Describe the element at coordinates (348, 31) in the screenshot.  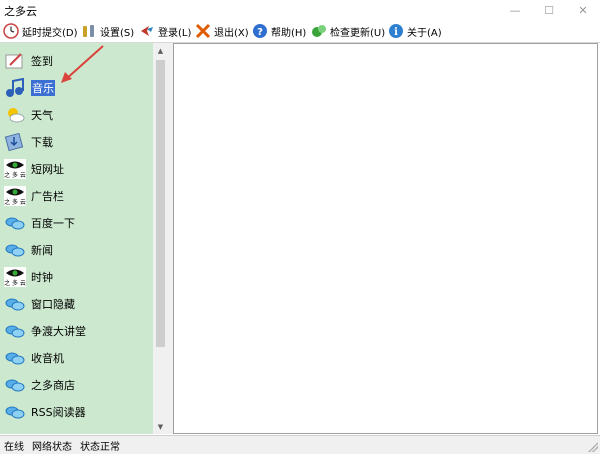
I see `check-update-button: 检查更新(U)` at that location.